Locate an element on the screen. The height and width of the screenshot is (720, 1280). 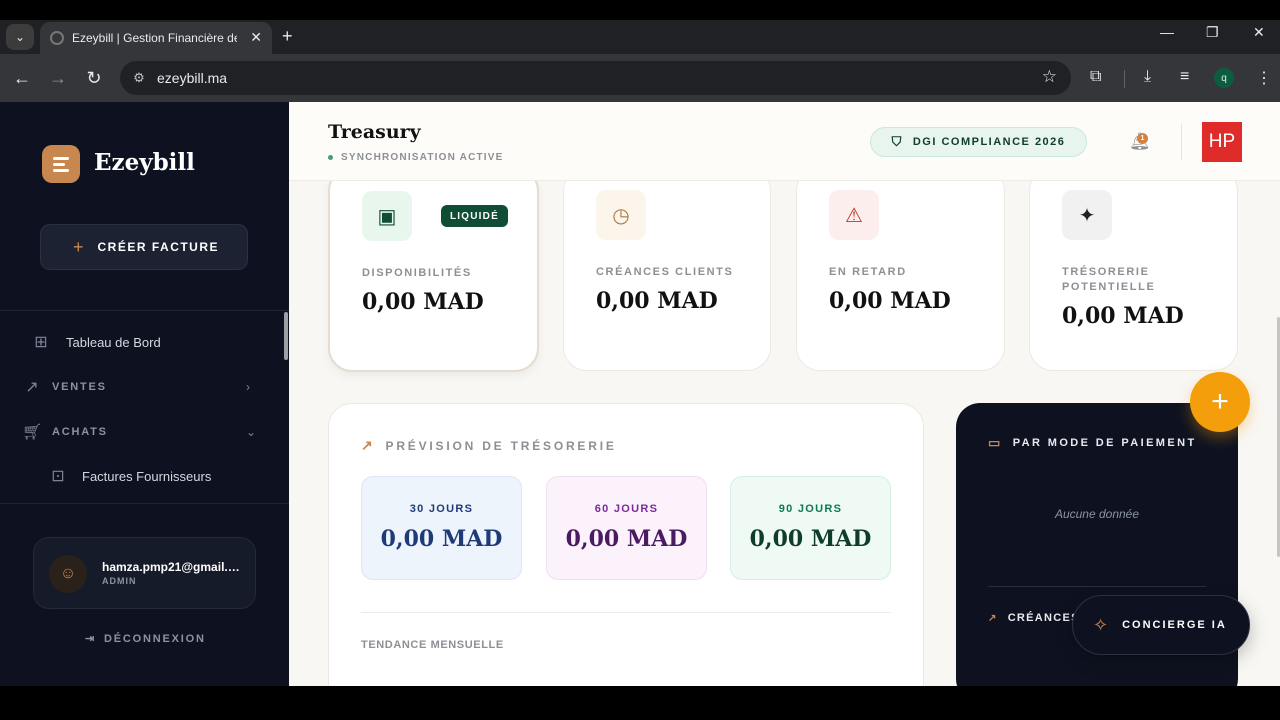
compliance-badge: ⛉ DGI COMPLIANCE 2026 is located at coordinates (978, 142).